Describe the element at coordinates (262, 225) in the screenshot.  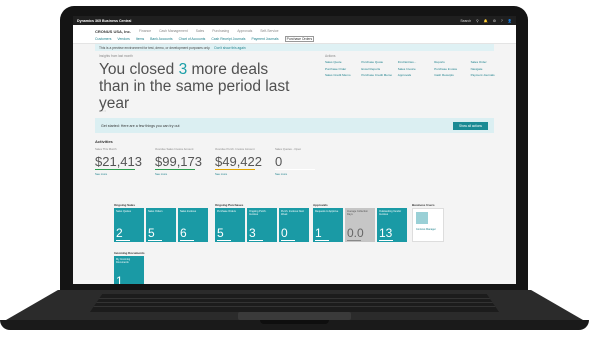
I see `cue-tile: Ongoing Purch. Invoices 3` at that location.